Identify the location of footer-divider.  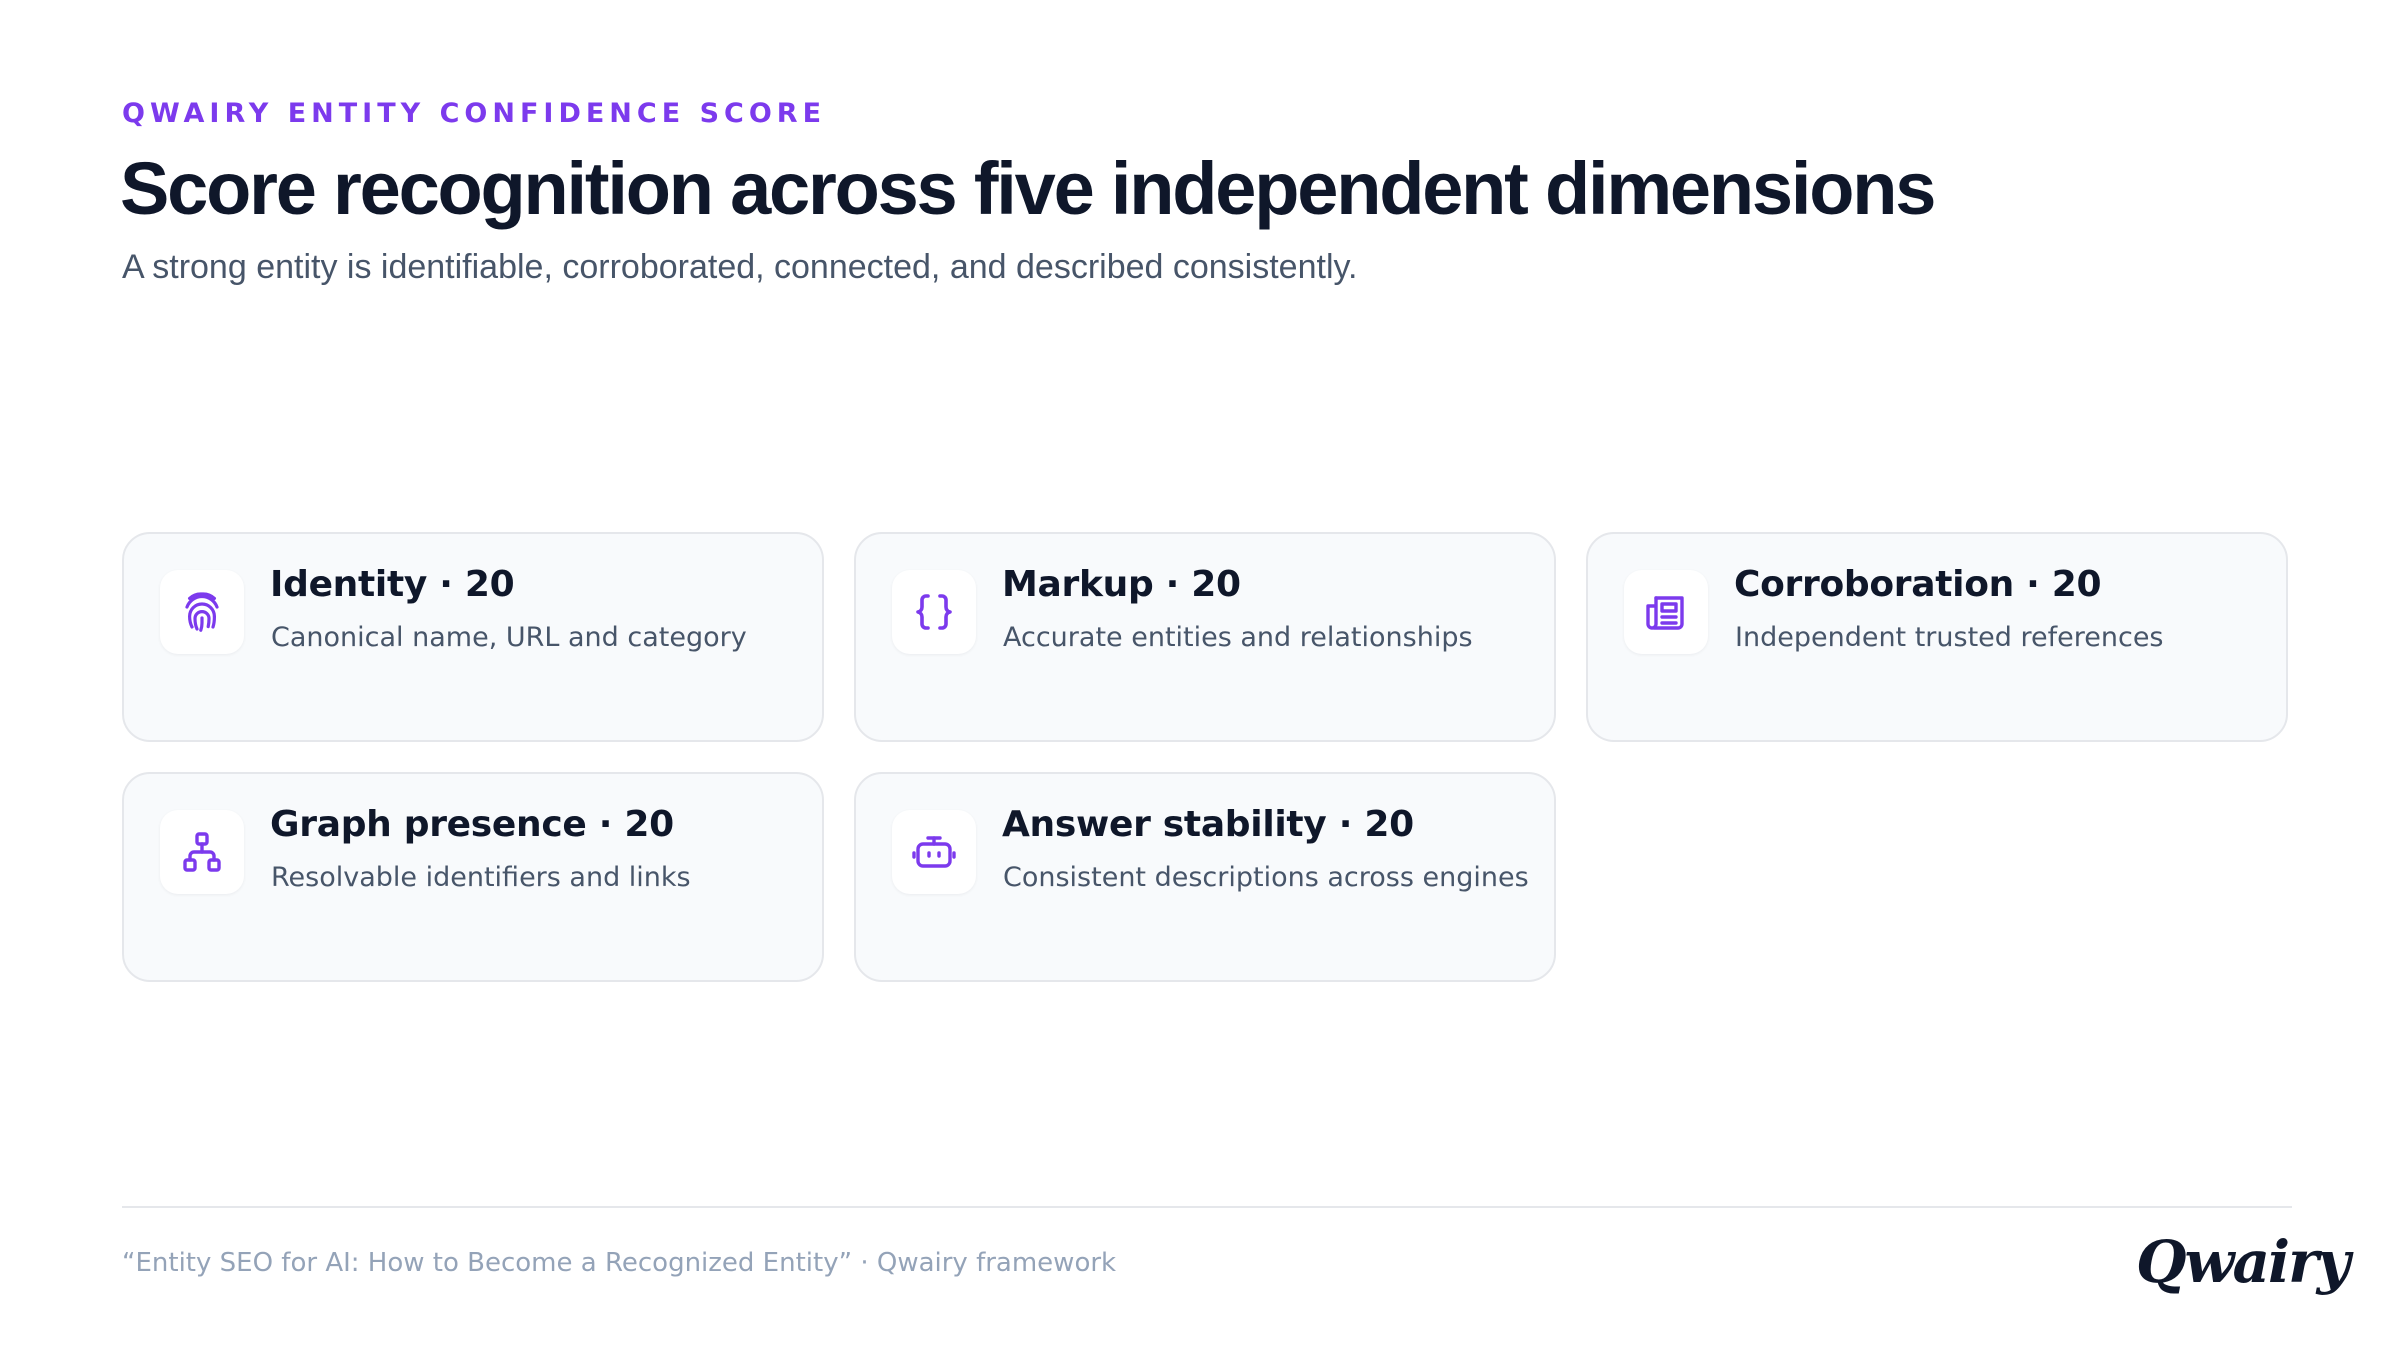
(1207, 1207).